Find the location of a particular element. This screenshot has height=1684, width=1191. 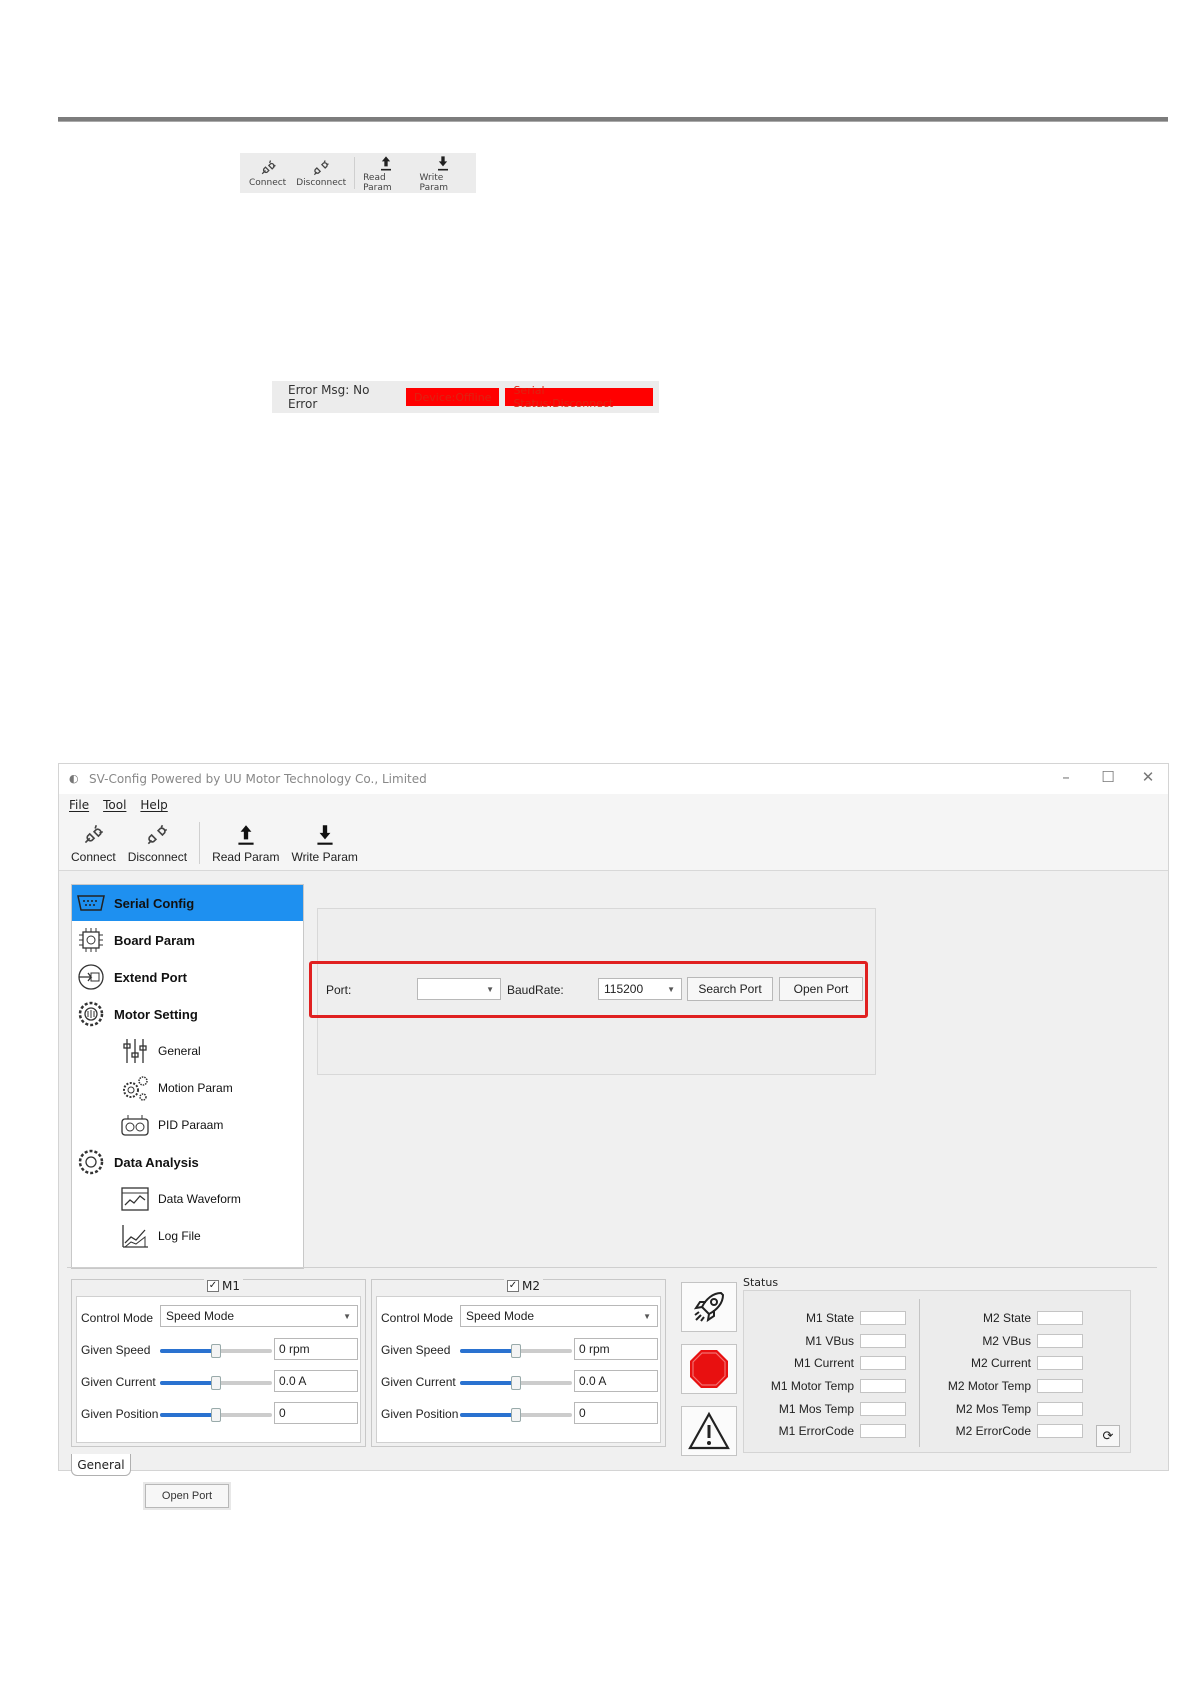

serial-status-badge: Serial Status:Disconnect is located at coordinates (579, 397).